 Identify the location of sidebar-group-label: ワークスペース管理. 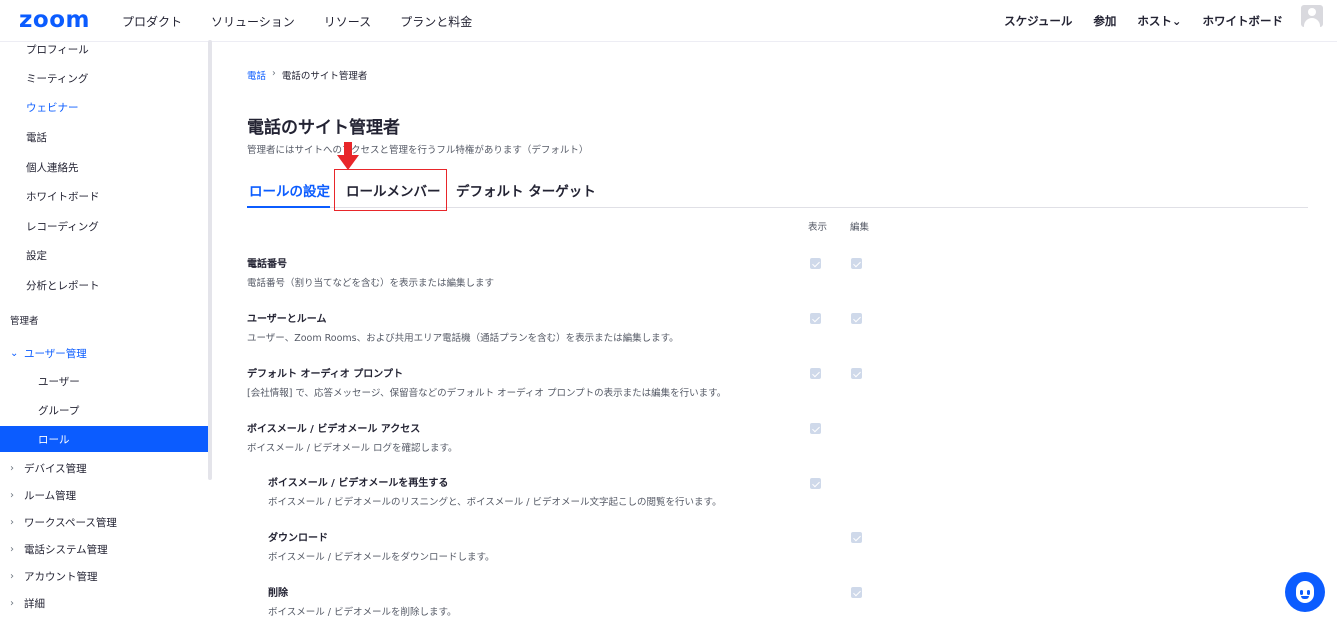
(70, 522).